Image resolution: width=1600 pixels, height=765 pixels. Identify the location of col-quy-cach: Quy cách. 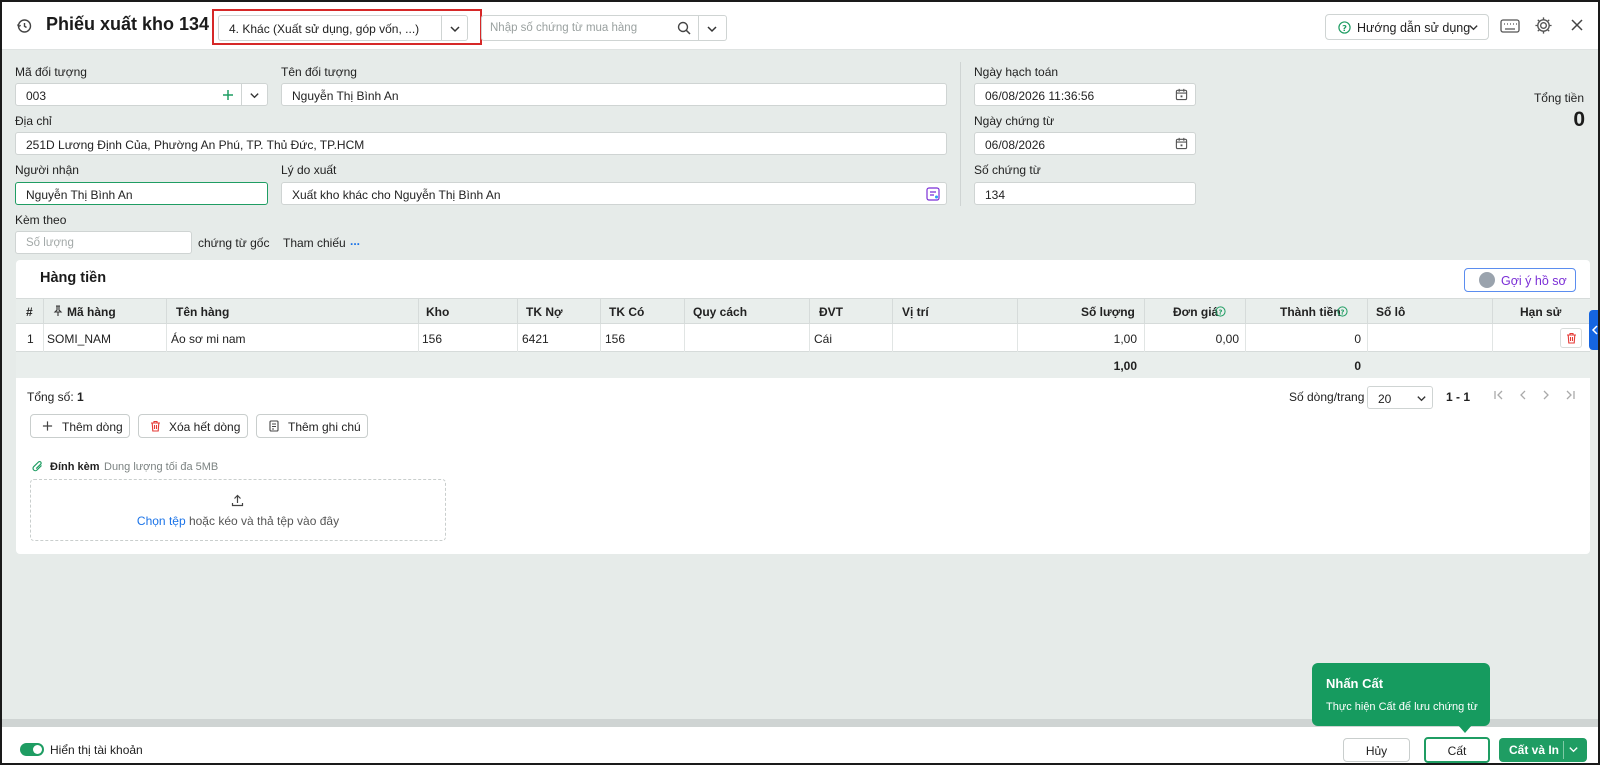
(720, 312).